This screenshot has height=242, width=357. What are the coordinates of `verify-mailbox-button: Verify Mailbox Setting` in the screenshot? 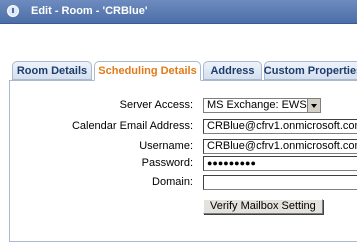 It's located at (263, 206).